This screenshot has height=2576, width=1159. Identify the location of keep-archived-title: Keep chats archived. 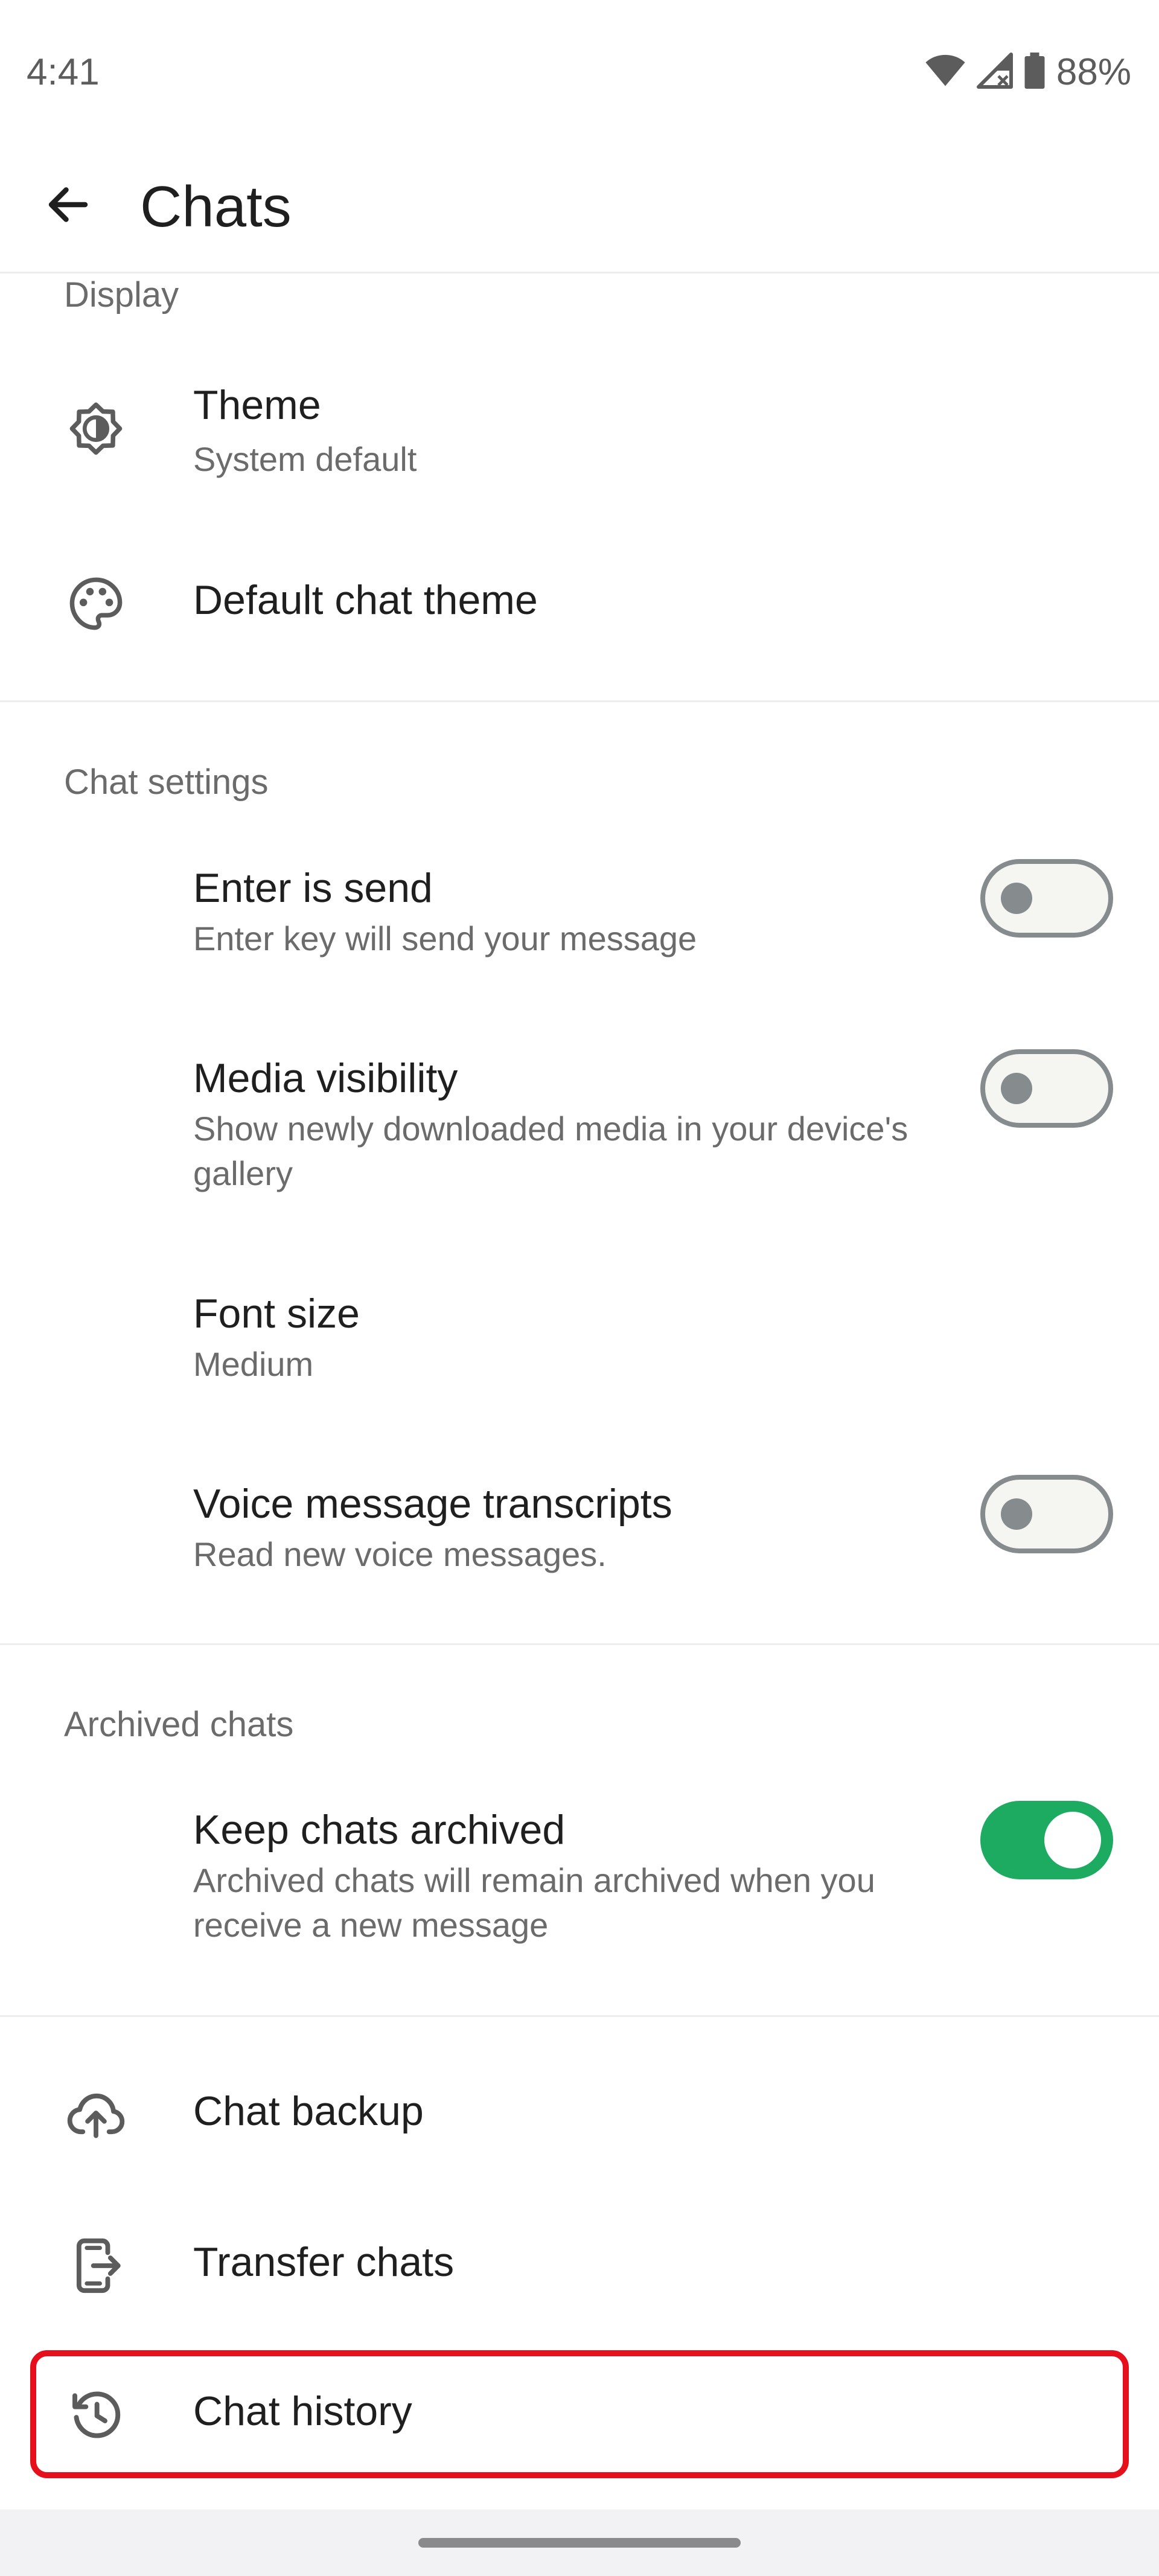
(379, 1830).